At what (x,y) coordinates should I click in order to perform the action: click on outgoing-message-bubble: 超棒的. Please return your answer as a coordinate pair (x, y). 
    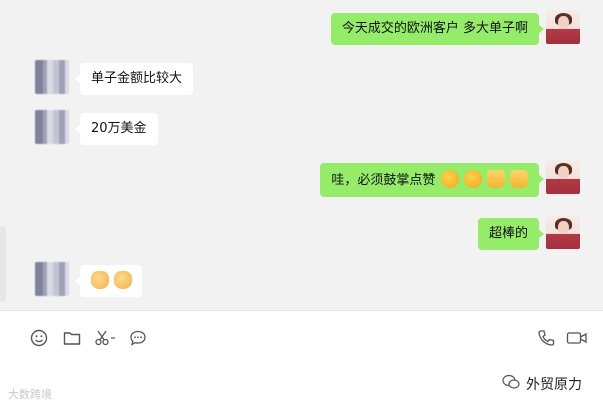
    Looking at the image, I should click on (511, 234).